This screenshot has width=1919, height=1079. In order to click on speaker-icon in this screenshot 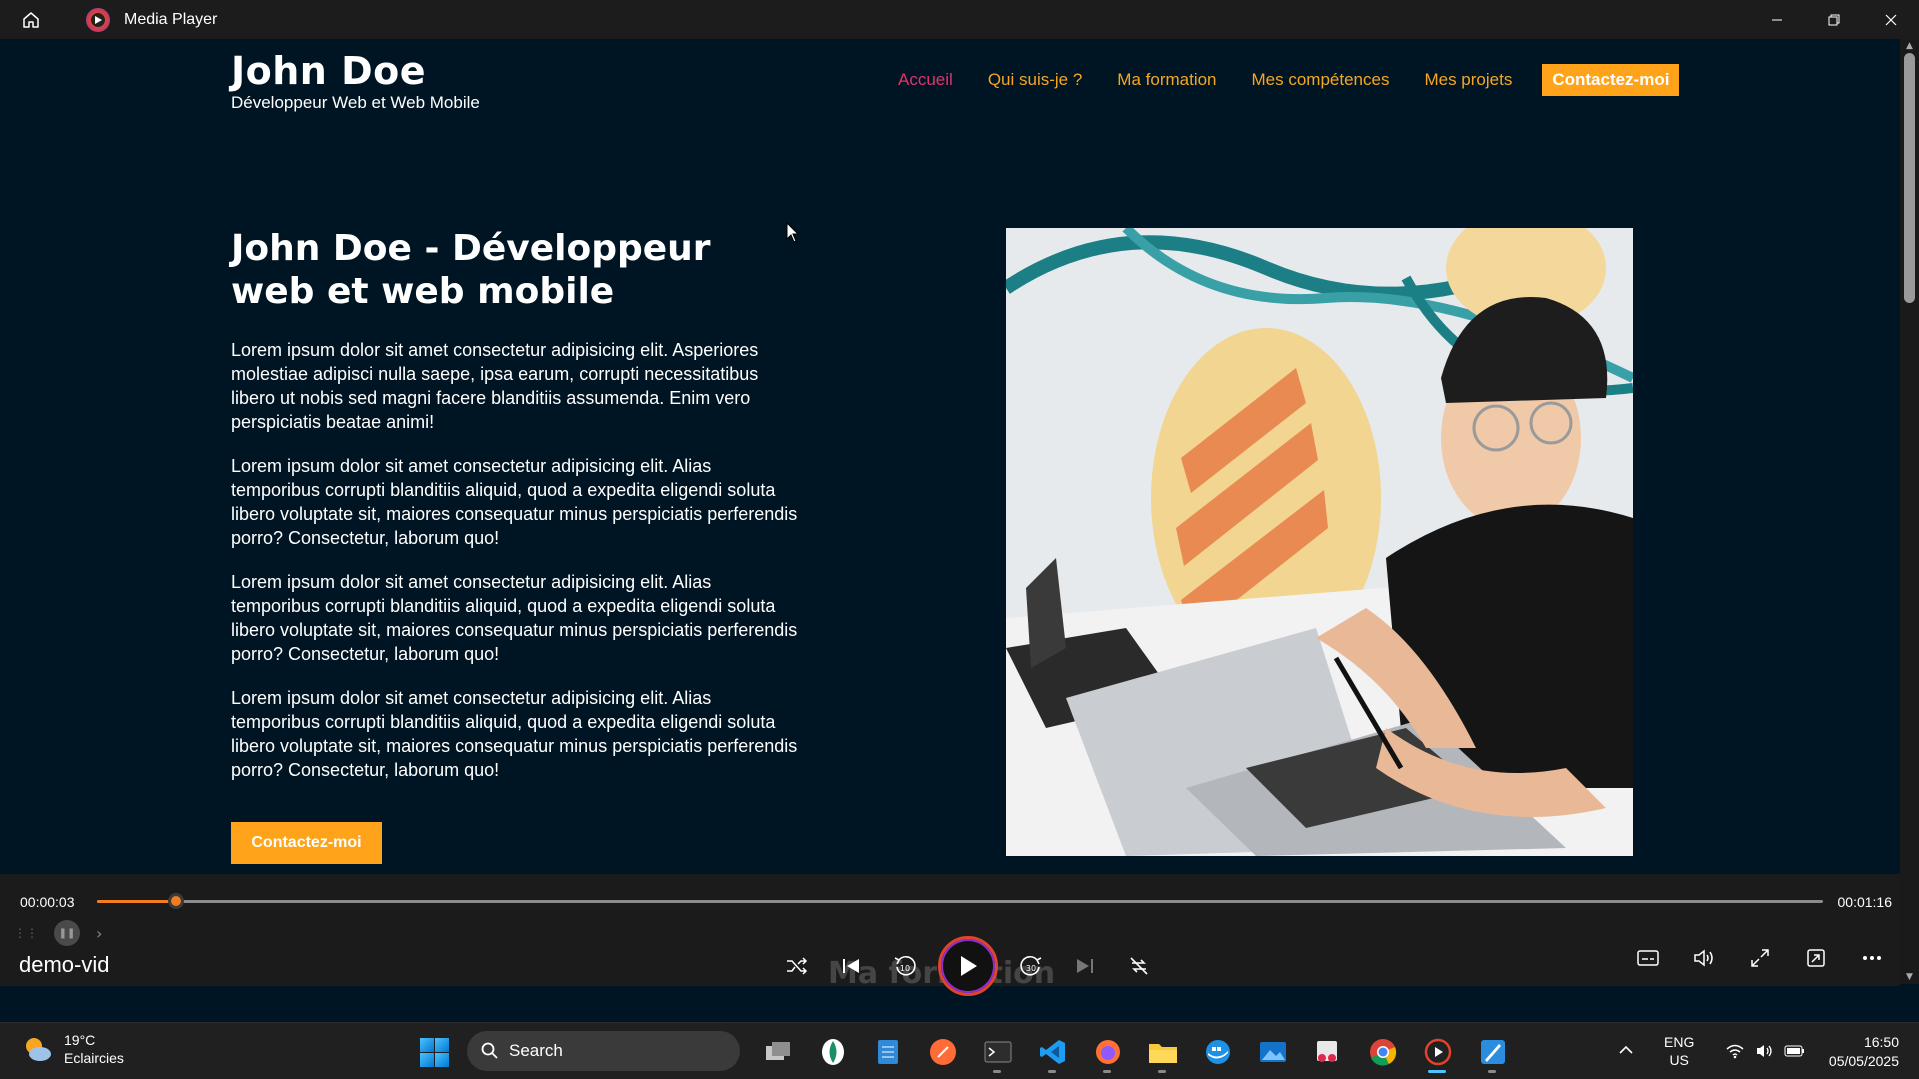, I will do `click(1765, 1051)`.